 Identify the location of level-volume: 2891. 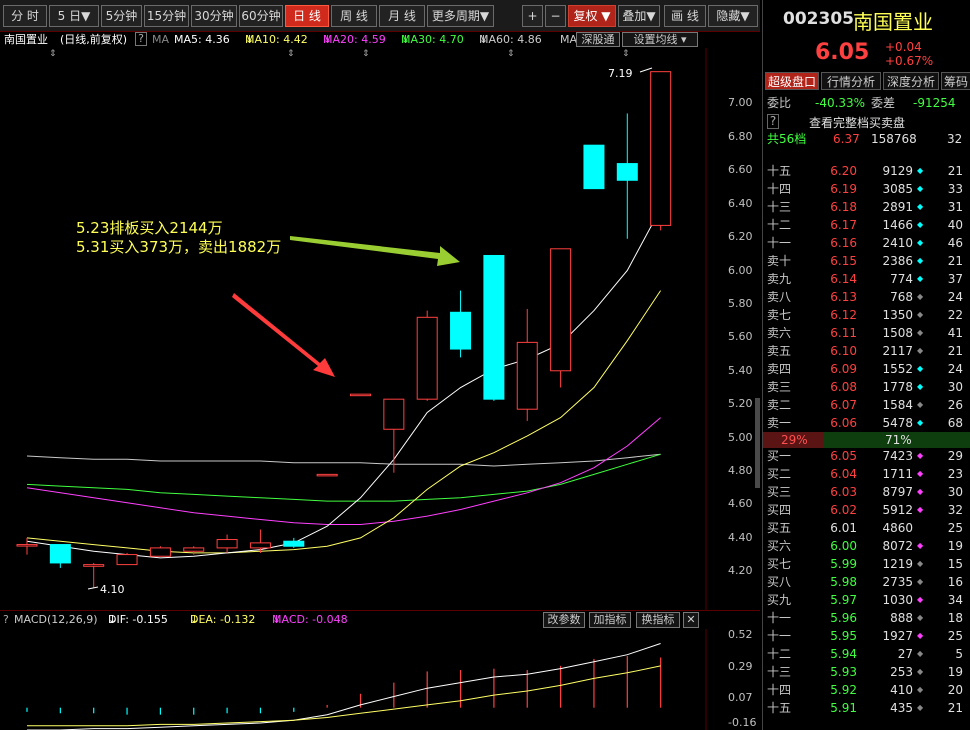
(897, 207).